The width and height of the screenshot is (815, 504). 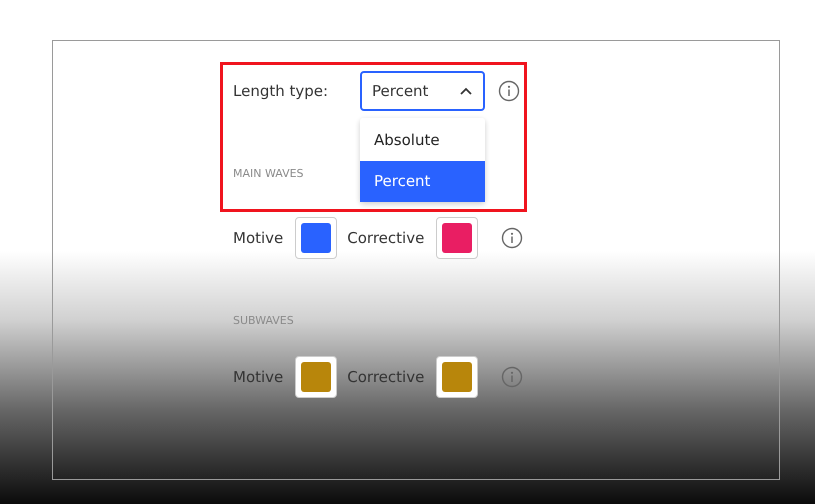 I want to click on section-title: MAIN WAVES, so click(x=269, y=173).